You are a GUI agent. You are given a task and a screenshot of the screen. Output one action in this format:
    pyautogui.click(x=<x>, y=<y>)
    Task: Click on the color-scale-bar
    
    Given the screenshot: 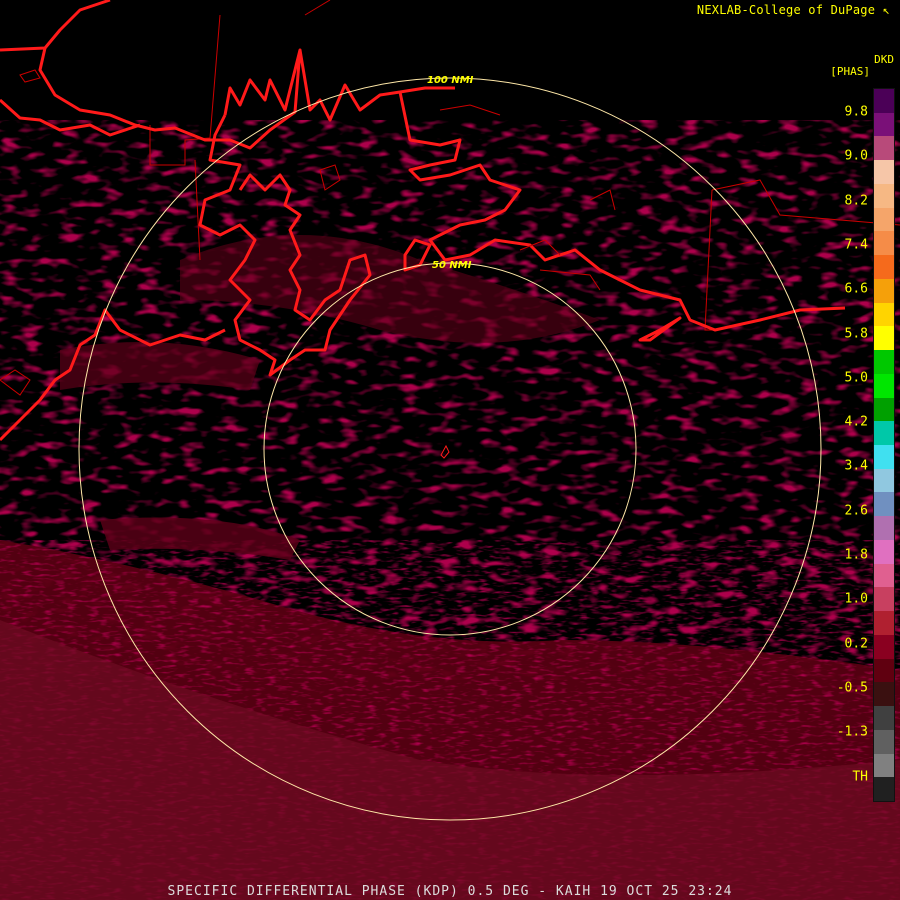 What is the action you would take?
    pyautogui.click(x=884, y=445)
    